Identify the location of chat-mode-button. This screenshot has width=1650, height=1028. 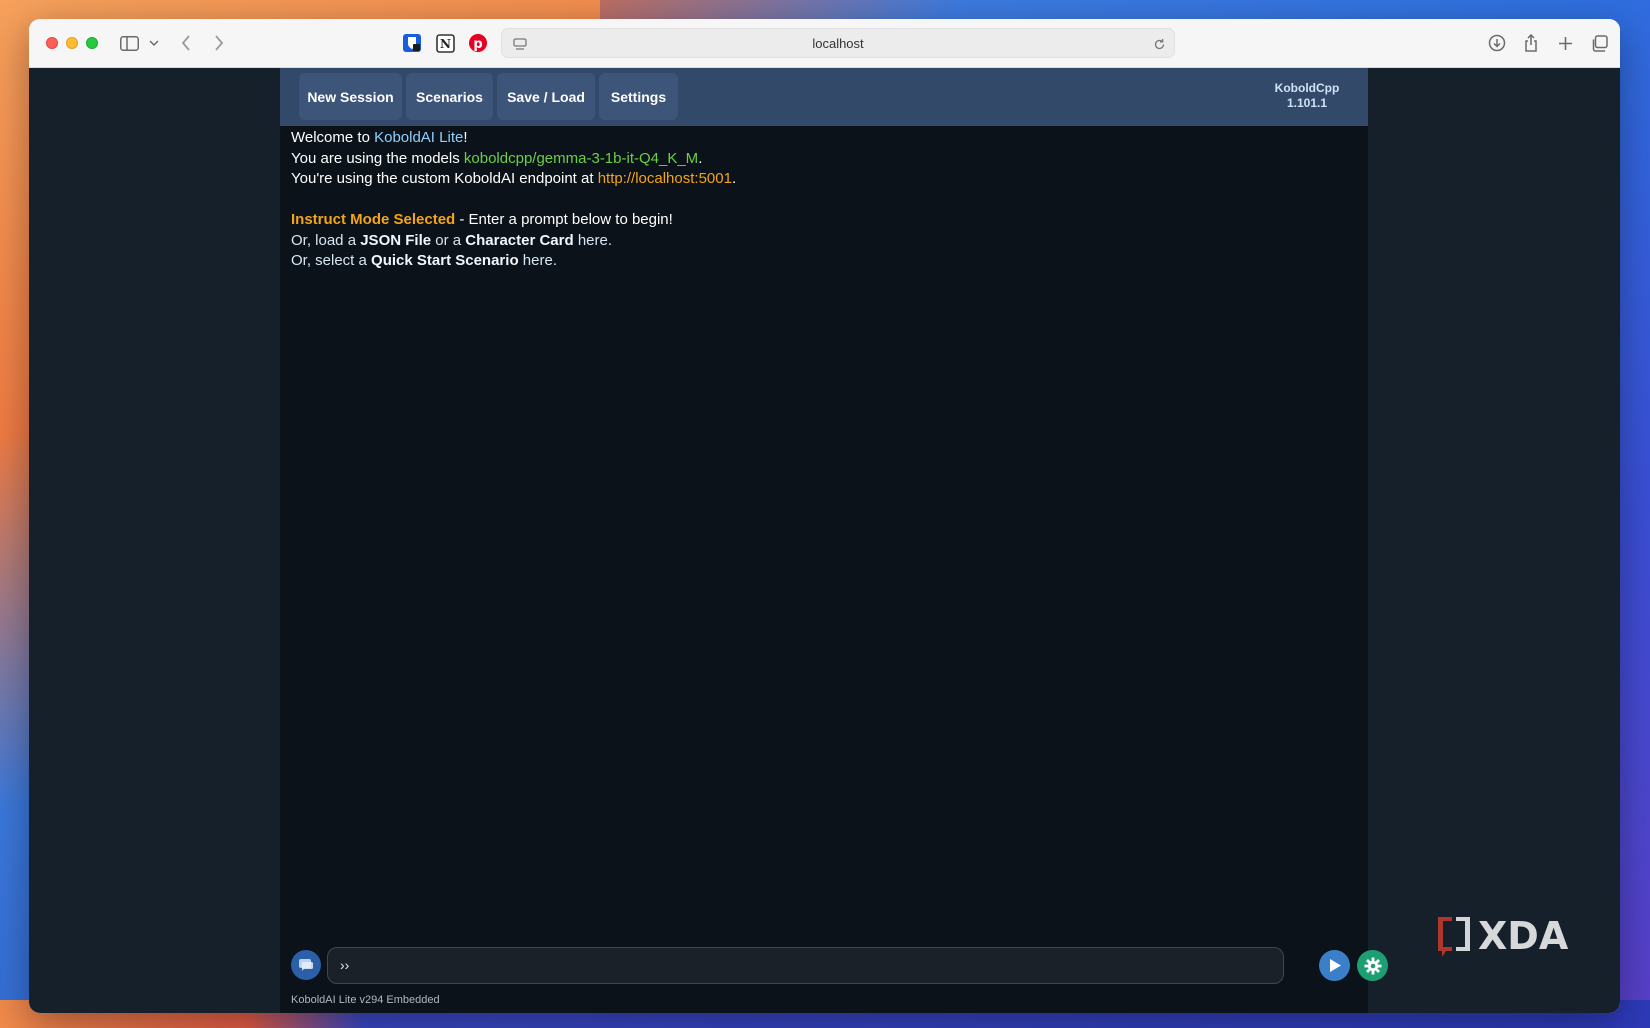
(306, 965).